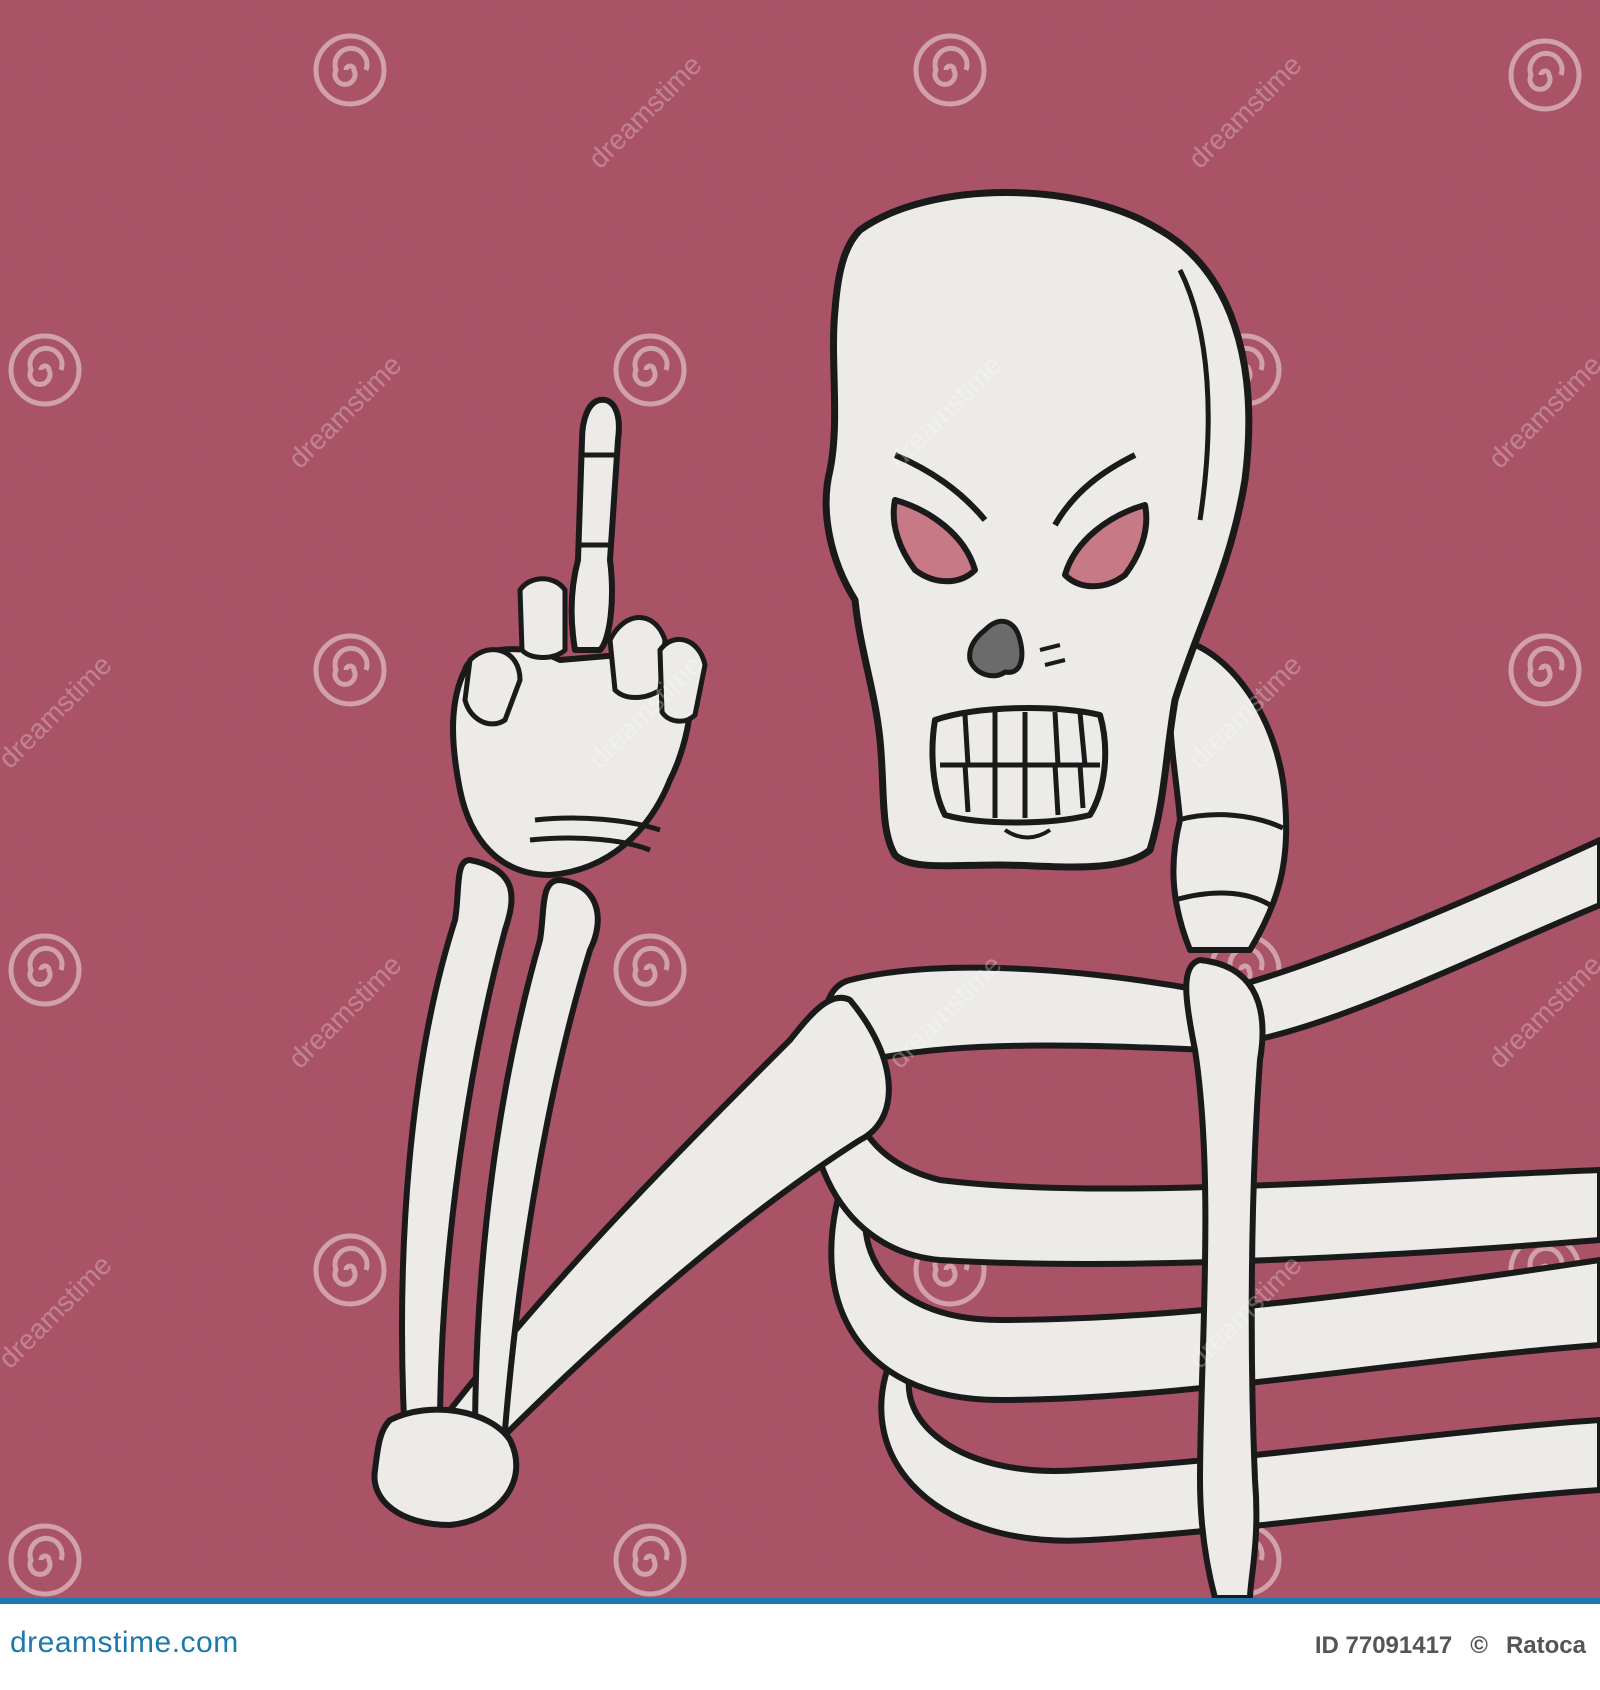  What do you see at coordinates (1546, 1646) in the screenshot?
I see `author-name: Ratoca` at bounding box center [1546, 1646].